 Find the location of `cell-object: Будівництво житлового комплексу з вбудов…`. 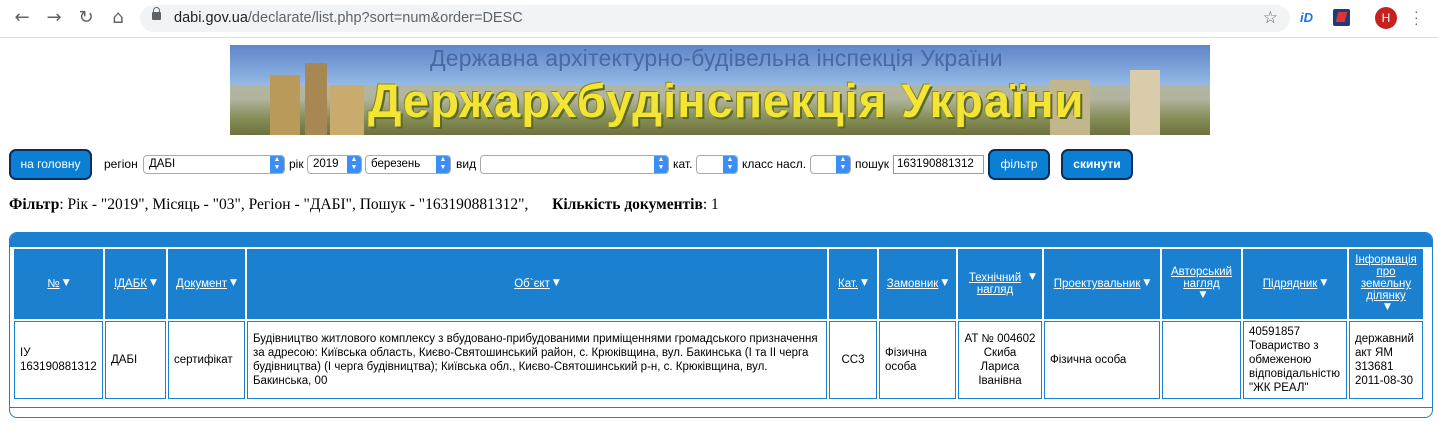

cell-object: Будівництво житлового комплексу з вбудов… is located at coordinates (537, 360).